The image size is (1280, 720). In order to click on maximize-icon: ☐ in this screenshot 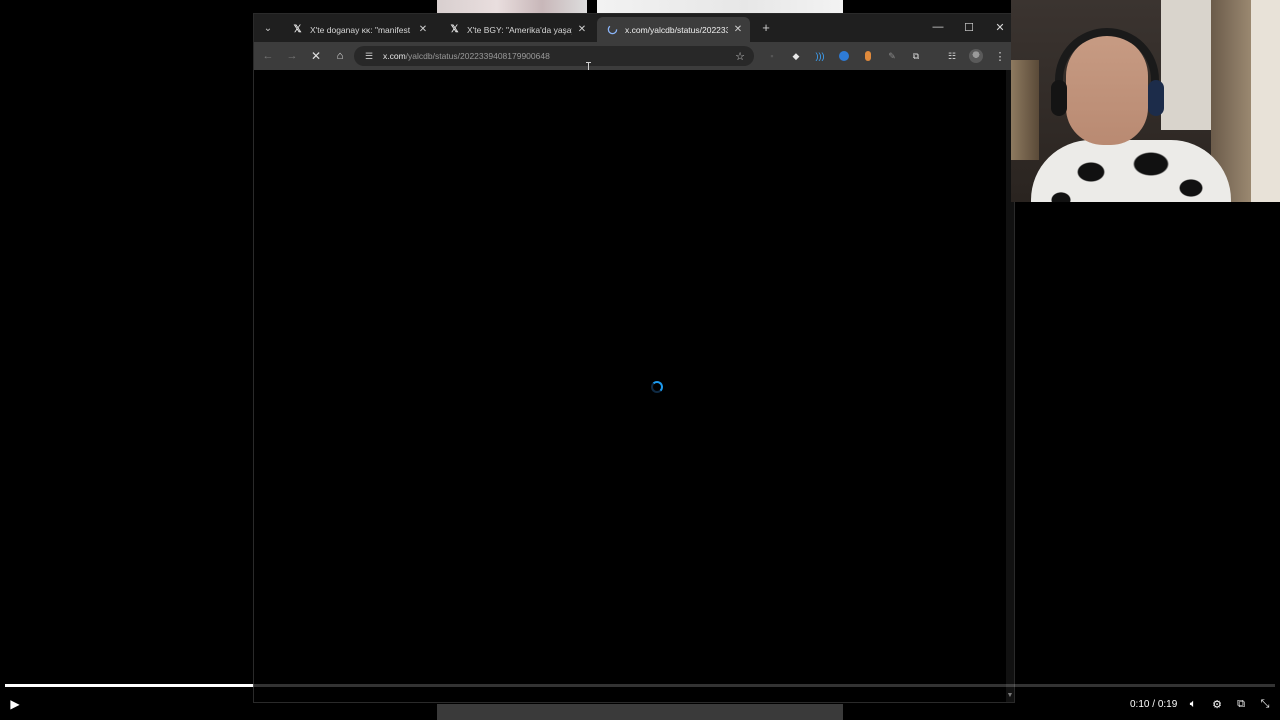, I will do `click(969, 27)`.